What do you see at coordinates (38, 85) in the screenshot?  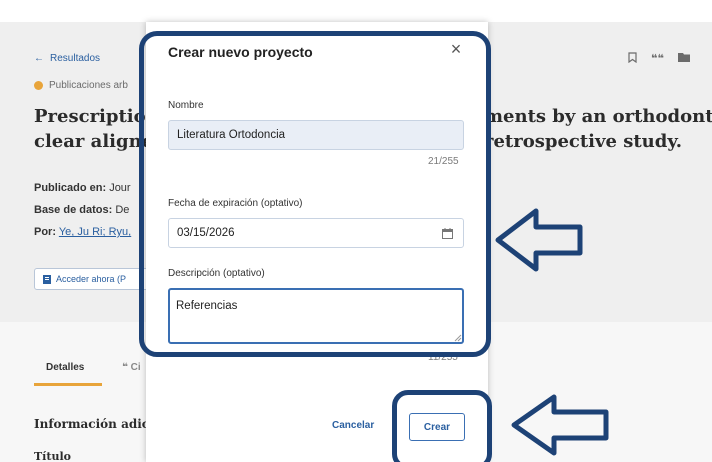 I see `badge-dot-icon` at bounding box center [38, 85].